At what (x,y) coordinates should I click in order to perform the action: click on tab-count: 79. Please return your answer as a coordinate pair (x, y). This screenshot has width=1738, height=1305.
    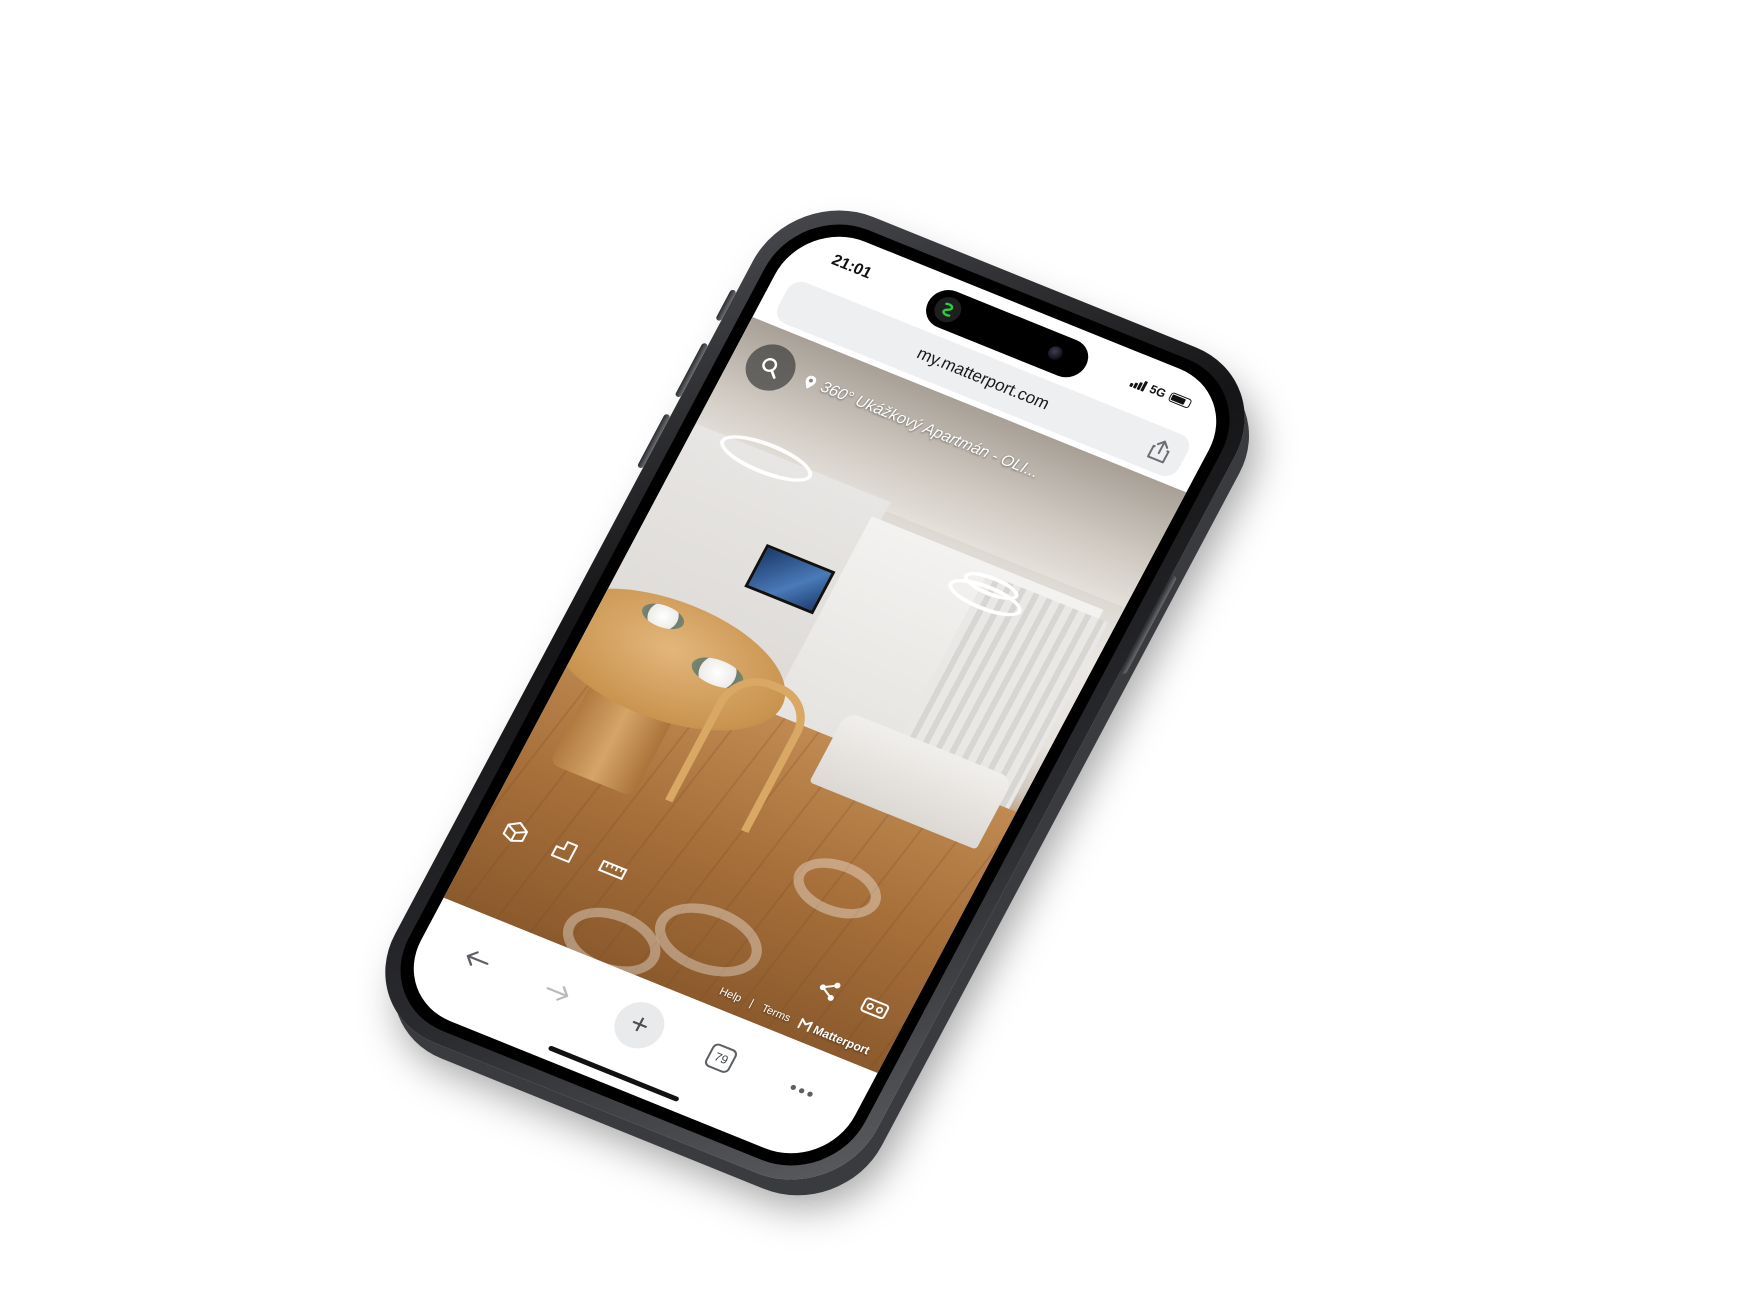
    Looking at the image, I should click on (721, 1058).